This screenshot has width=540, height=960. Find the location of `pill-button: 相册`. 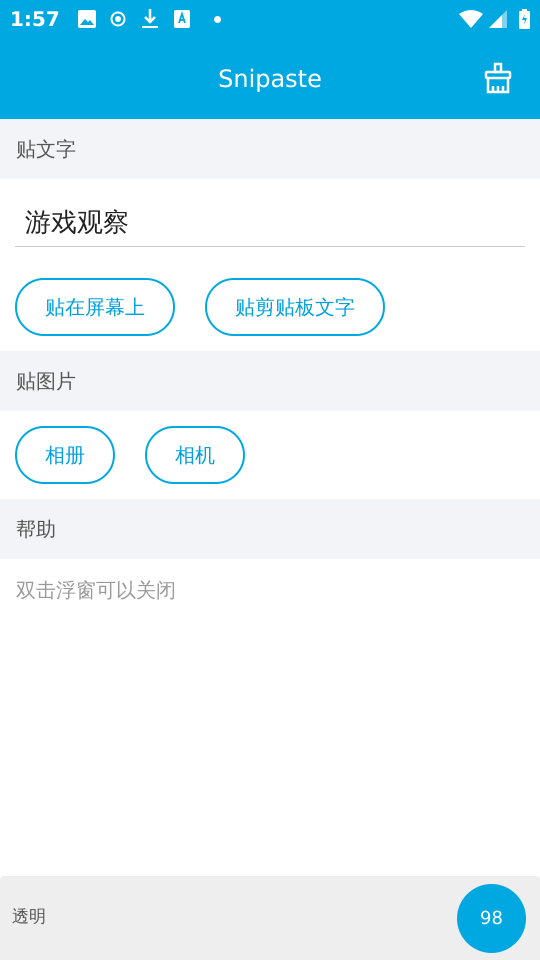

pill-button: 相册 is located at coordinates (65, 455).